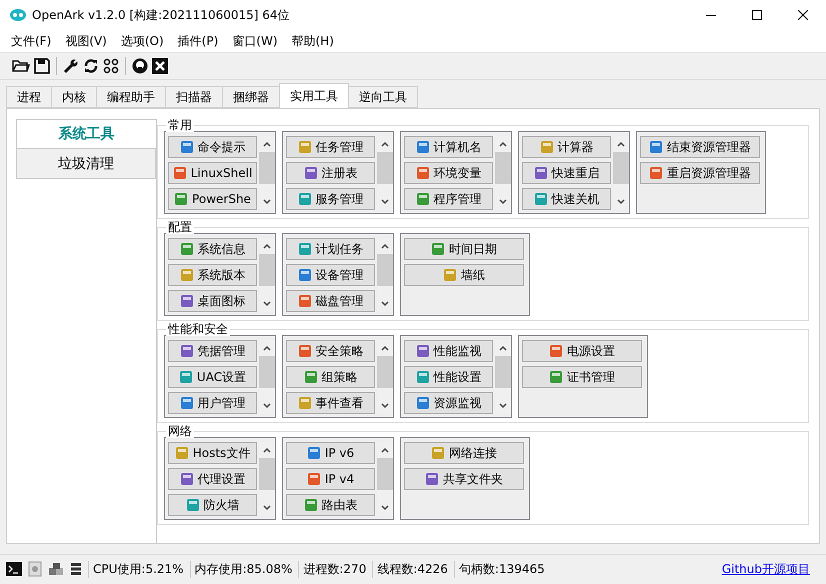  Describe the element at coordinates (448, 377) in the screenshot. I see `tool-button: 性能设置` at that location.